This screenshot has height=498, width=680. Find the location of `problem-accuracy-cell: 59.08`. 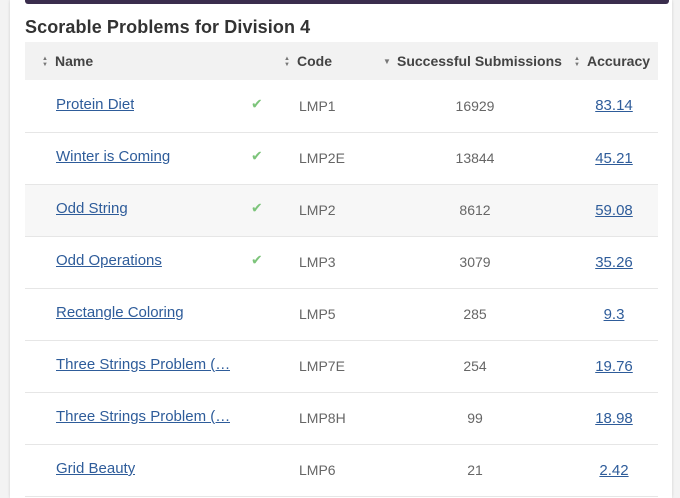

problem-accuracy-cell: 59.08 is located at coordinates (614, 210).